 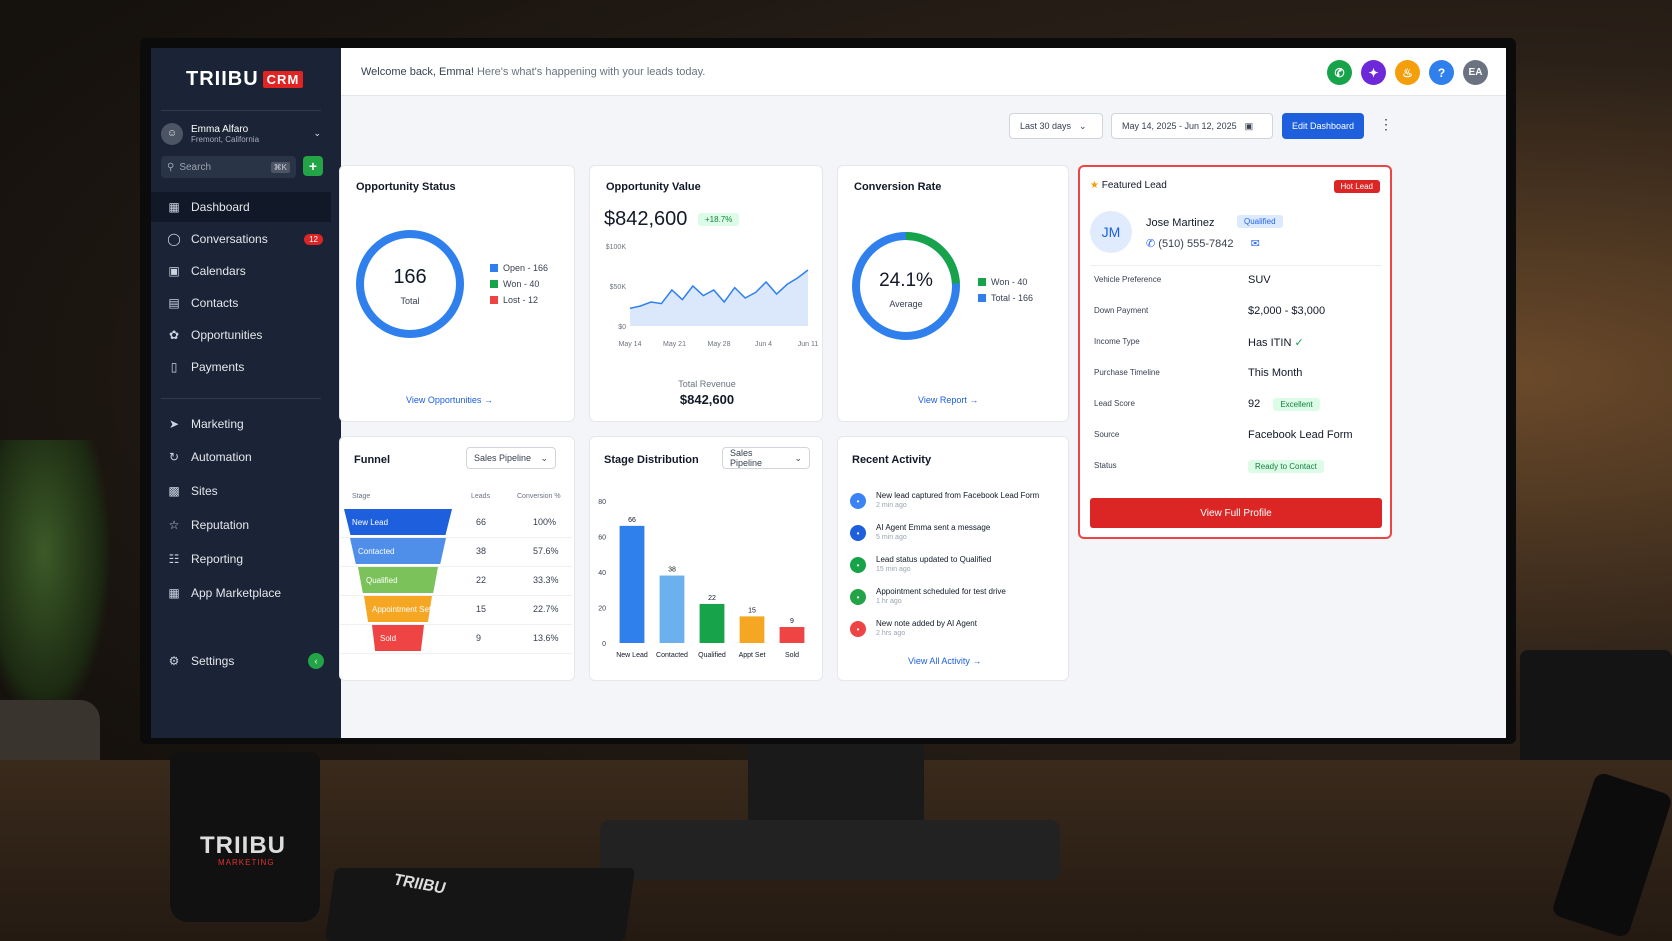 I want to click on activity-item: • New note added by AI Agent 2 hrs ago, so click(x=955, y=634).